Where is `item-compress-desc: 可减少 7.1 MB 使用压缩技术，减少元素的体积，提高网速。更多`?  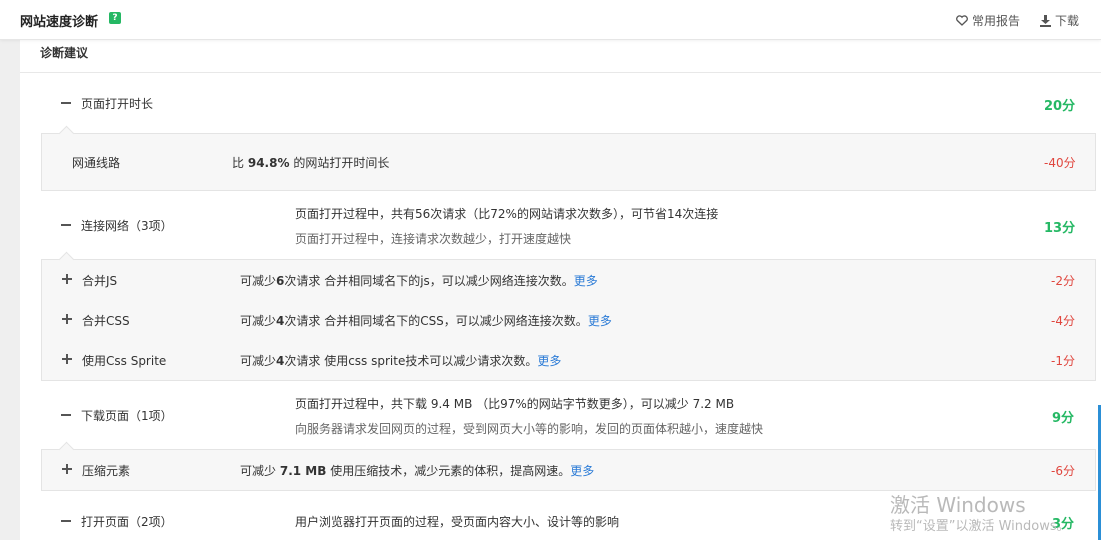
item-compress-desc: 可减少 7.1 MB 使用压缩技术，减少元素的体积，提高网速。更多 is located at coordinates (417, 471).